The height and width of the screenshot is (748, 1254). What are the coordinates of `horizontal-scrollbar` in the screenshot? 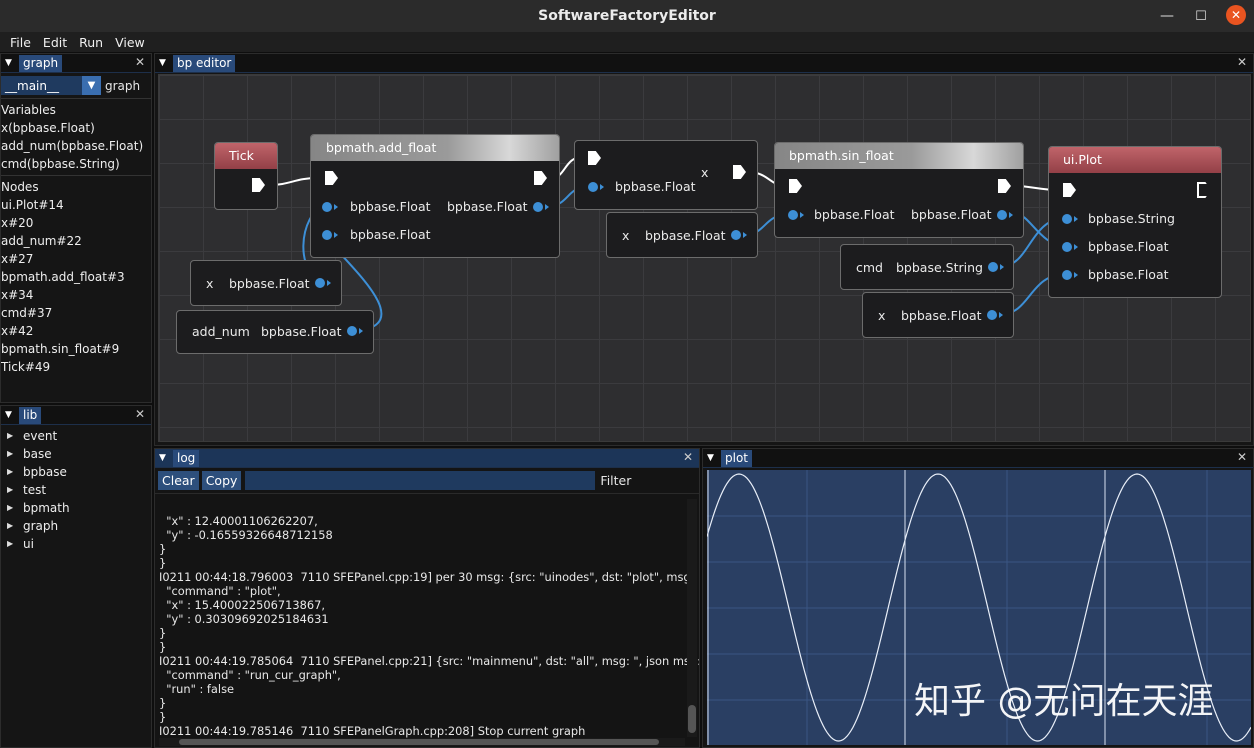 It's located at (422, 742).